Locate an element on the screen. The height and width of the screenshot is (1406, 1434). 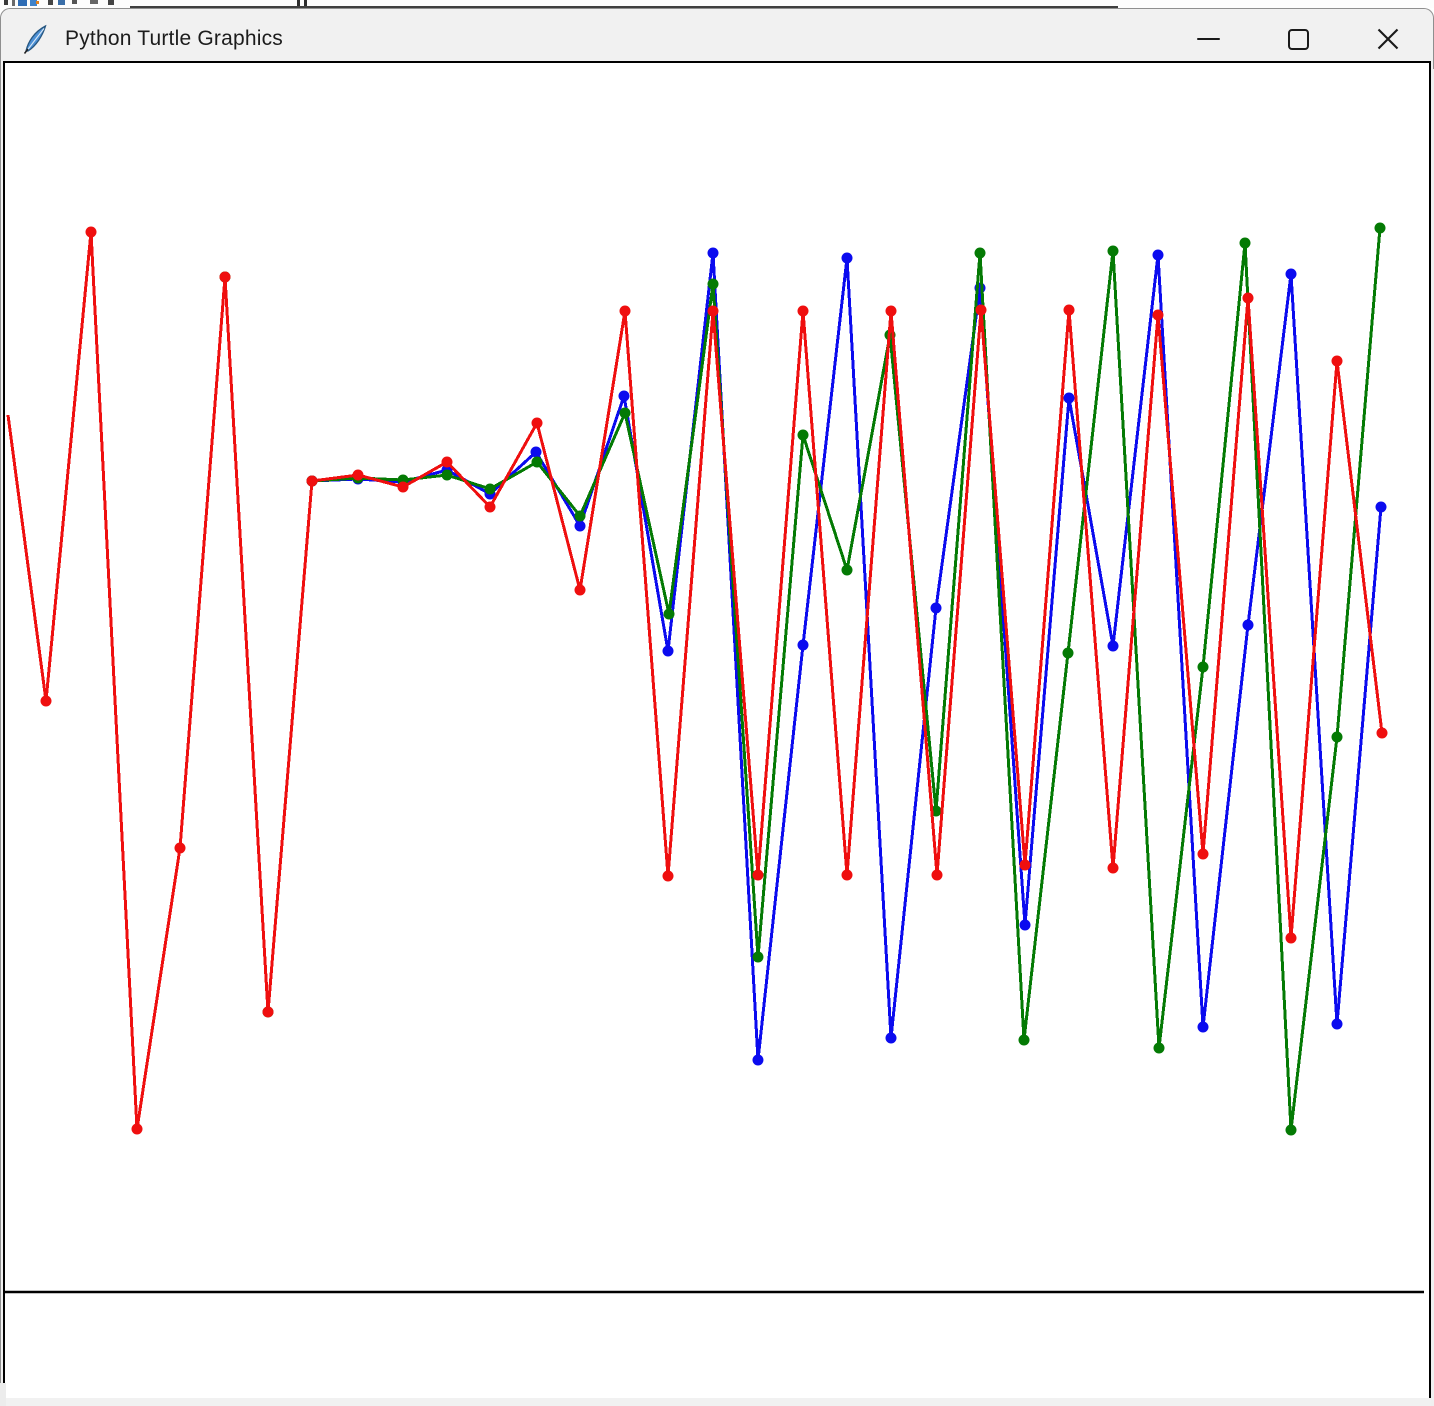
window-title: Python Turtle Graphics is located at coordinates (174, 38).